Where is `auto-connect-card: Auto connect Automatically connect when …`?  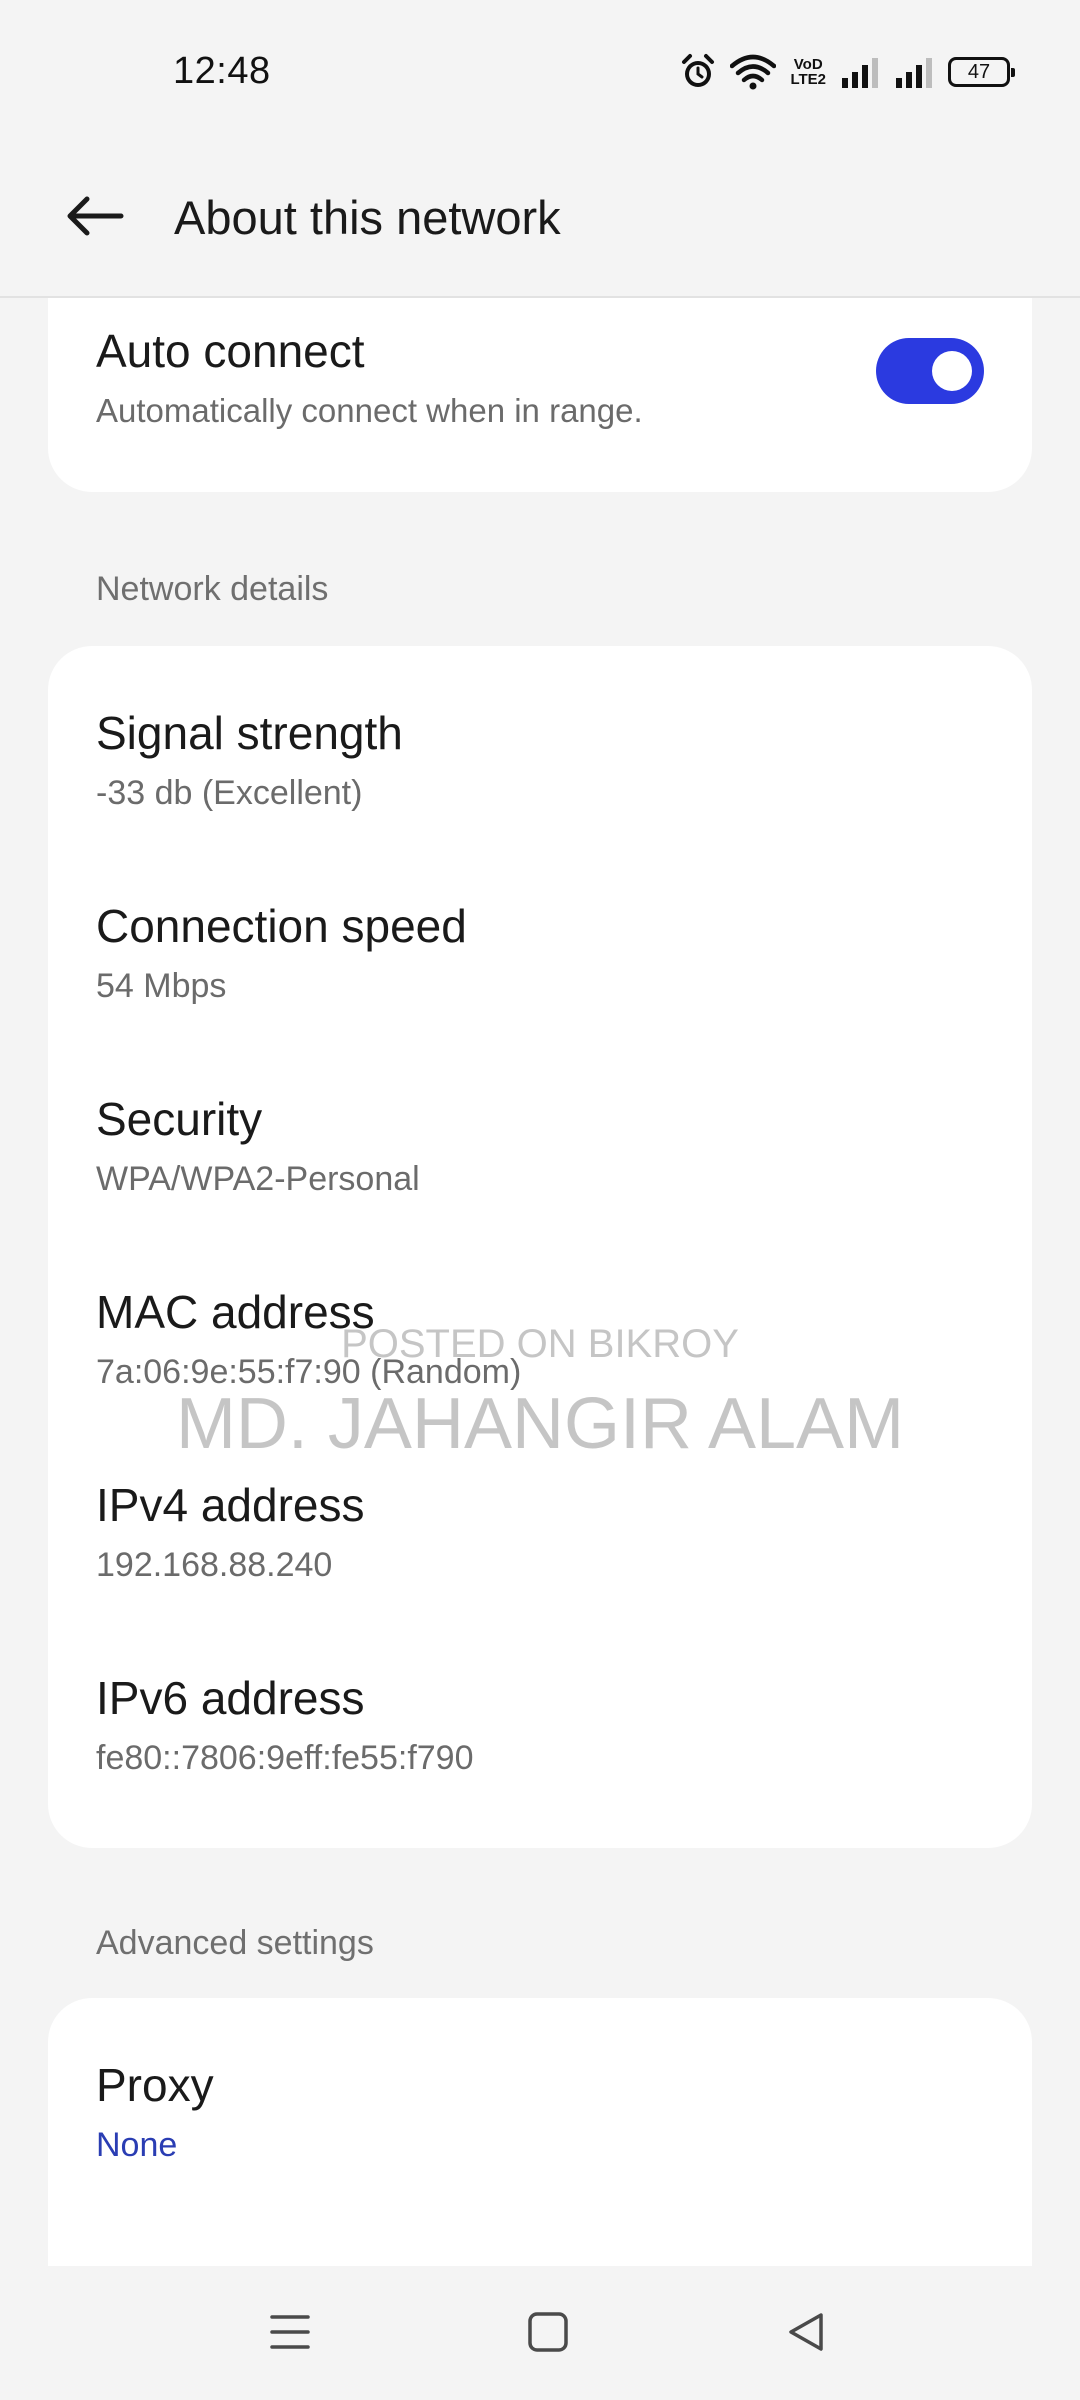
auto-connect-card: Auto connect Automatically connect when … is located at coordinates (540, 394).